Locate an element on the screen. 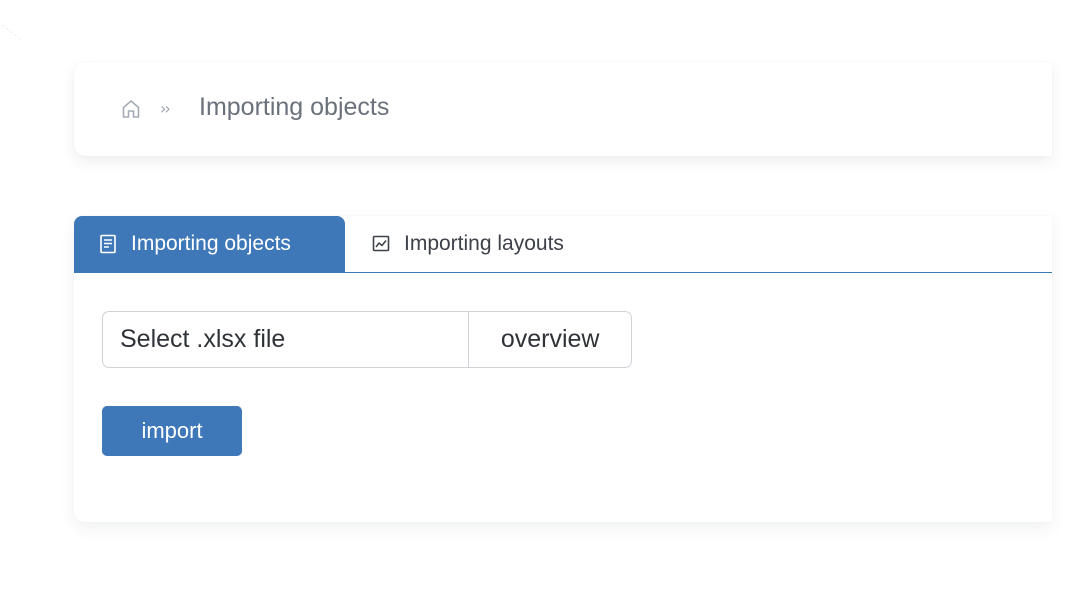  tab-bar: Importing objects Importing layouts is located at coordinates (563, 244).